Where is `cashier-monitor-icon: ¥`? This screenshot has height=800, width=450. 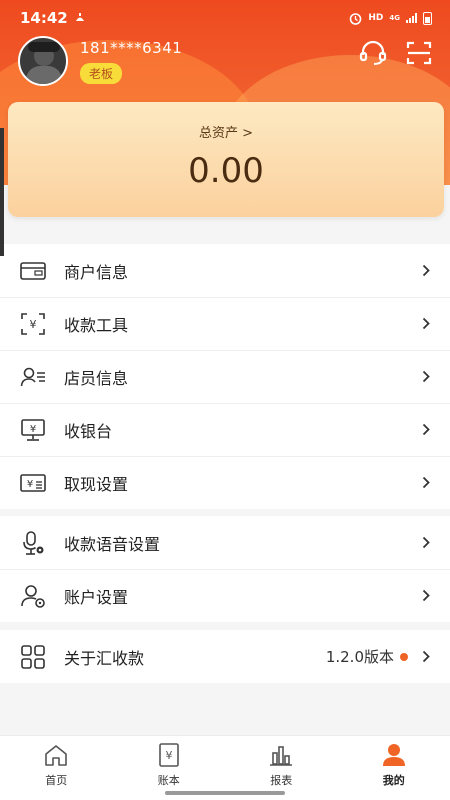
cashier-monitor-icon: ¥ is located at coordinates (33, 430).